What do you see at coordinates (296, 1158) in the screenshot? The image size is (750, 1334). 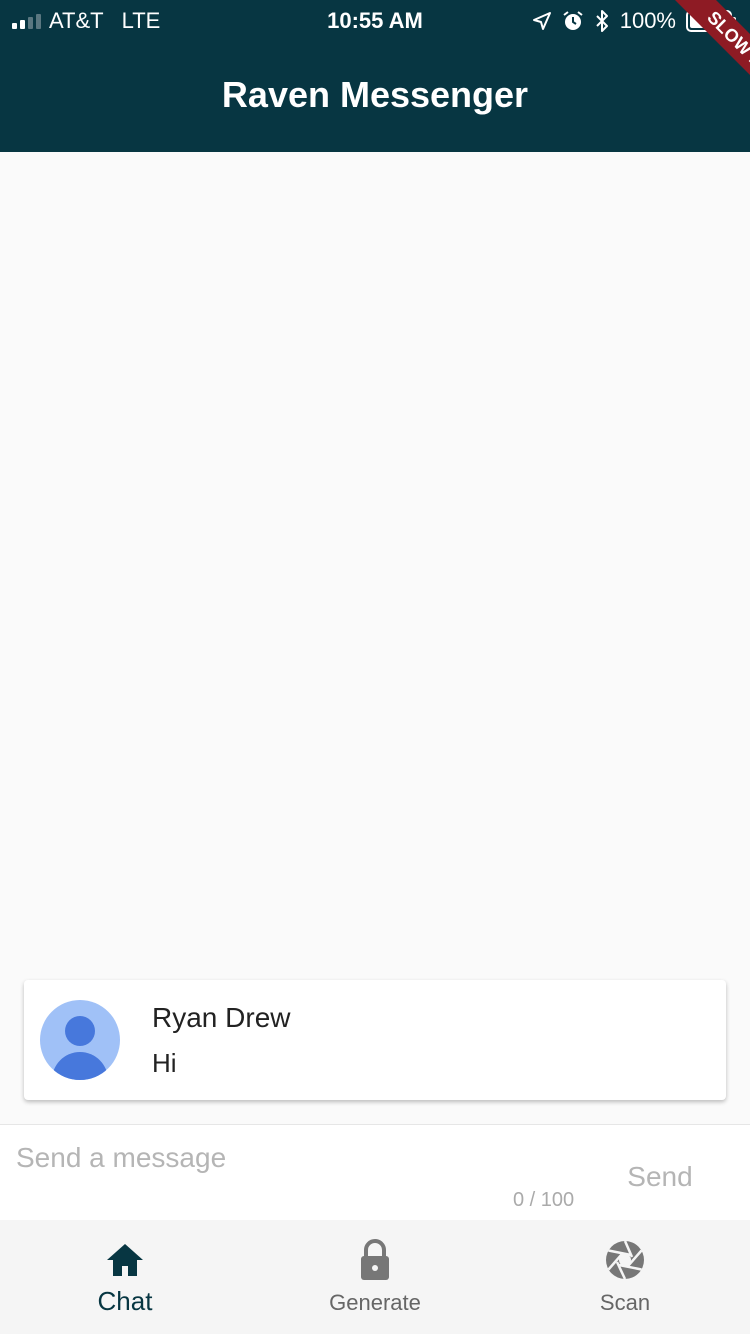 I see `message-input` at bounding box center [296, 1158].